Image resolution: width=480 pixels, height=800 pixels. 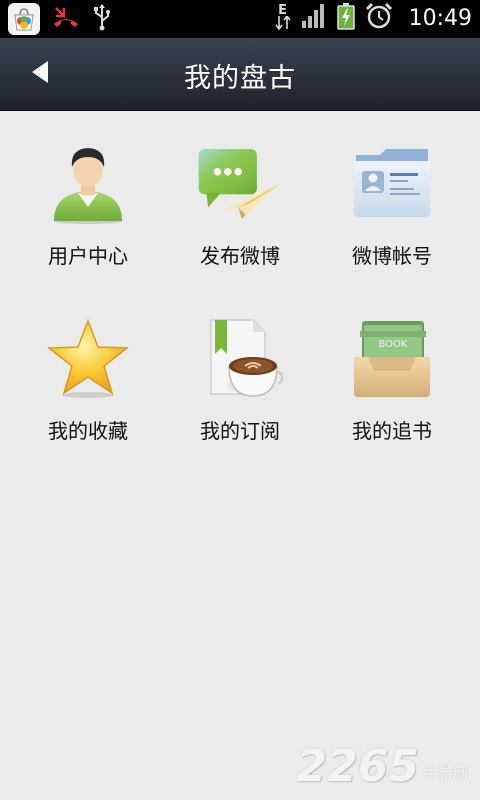 What do you see at coordinates (392, 358) in the screenshot?
I see `book-tracking-icon: BOOK` at bounding box center [392, 358].